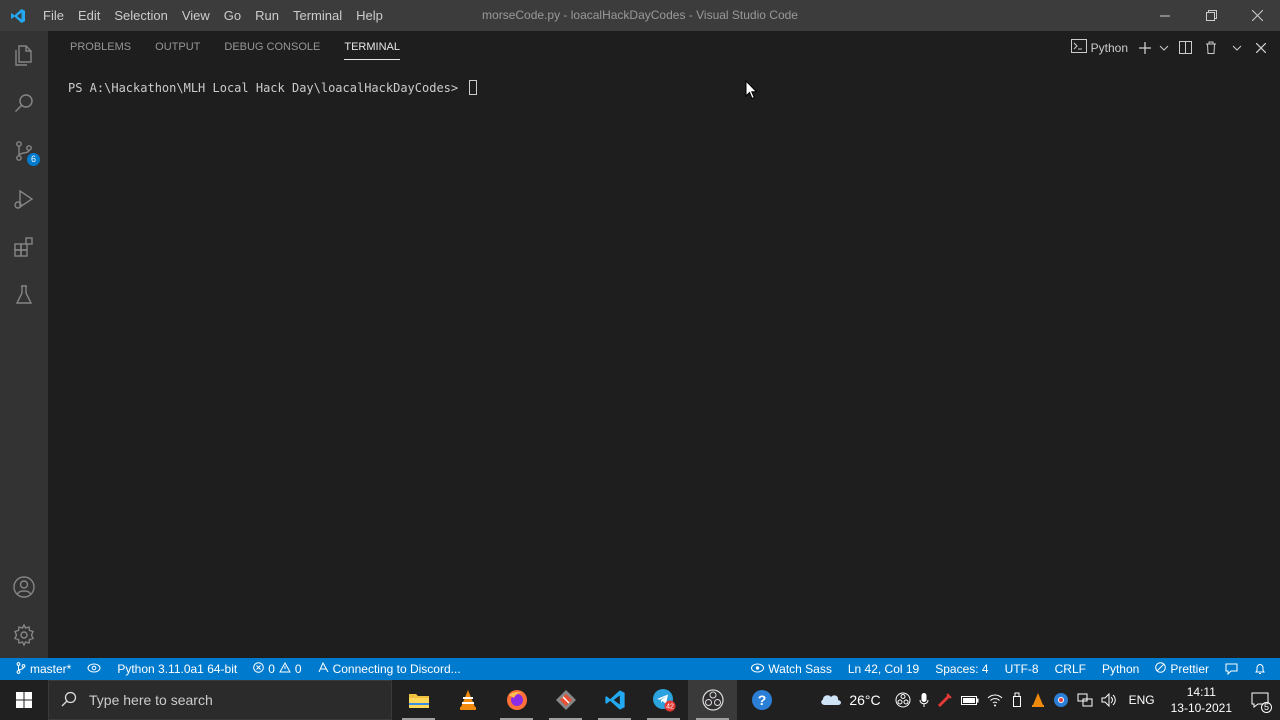 The height and width of the screenshot is (720, 1280). I want to click on error-count: 0, so click(271, 669).